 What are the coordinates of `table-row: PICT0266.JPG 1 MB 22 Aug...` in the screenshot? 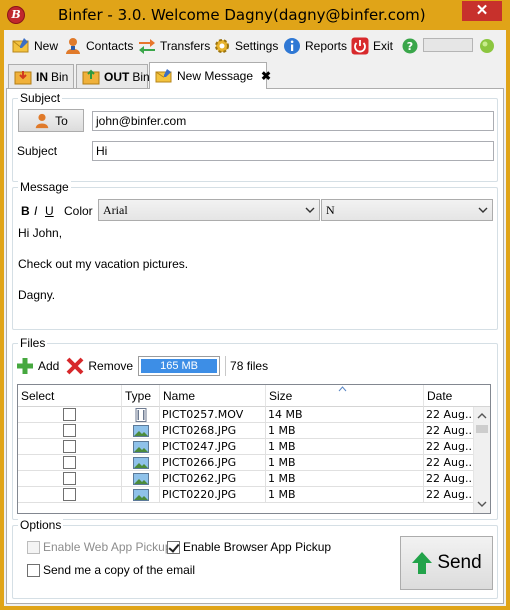 It's located at (246, 463).